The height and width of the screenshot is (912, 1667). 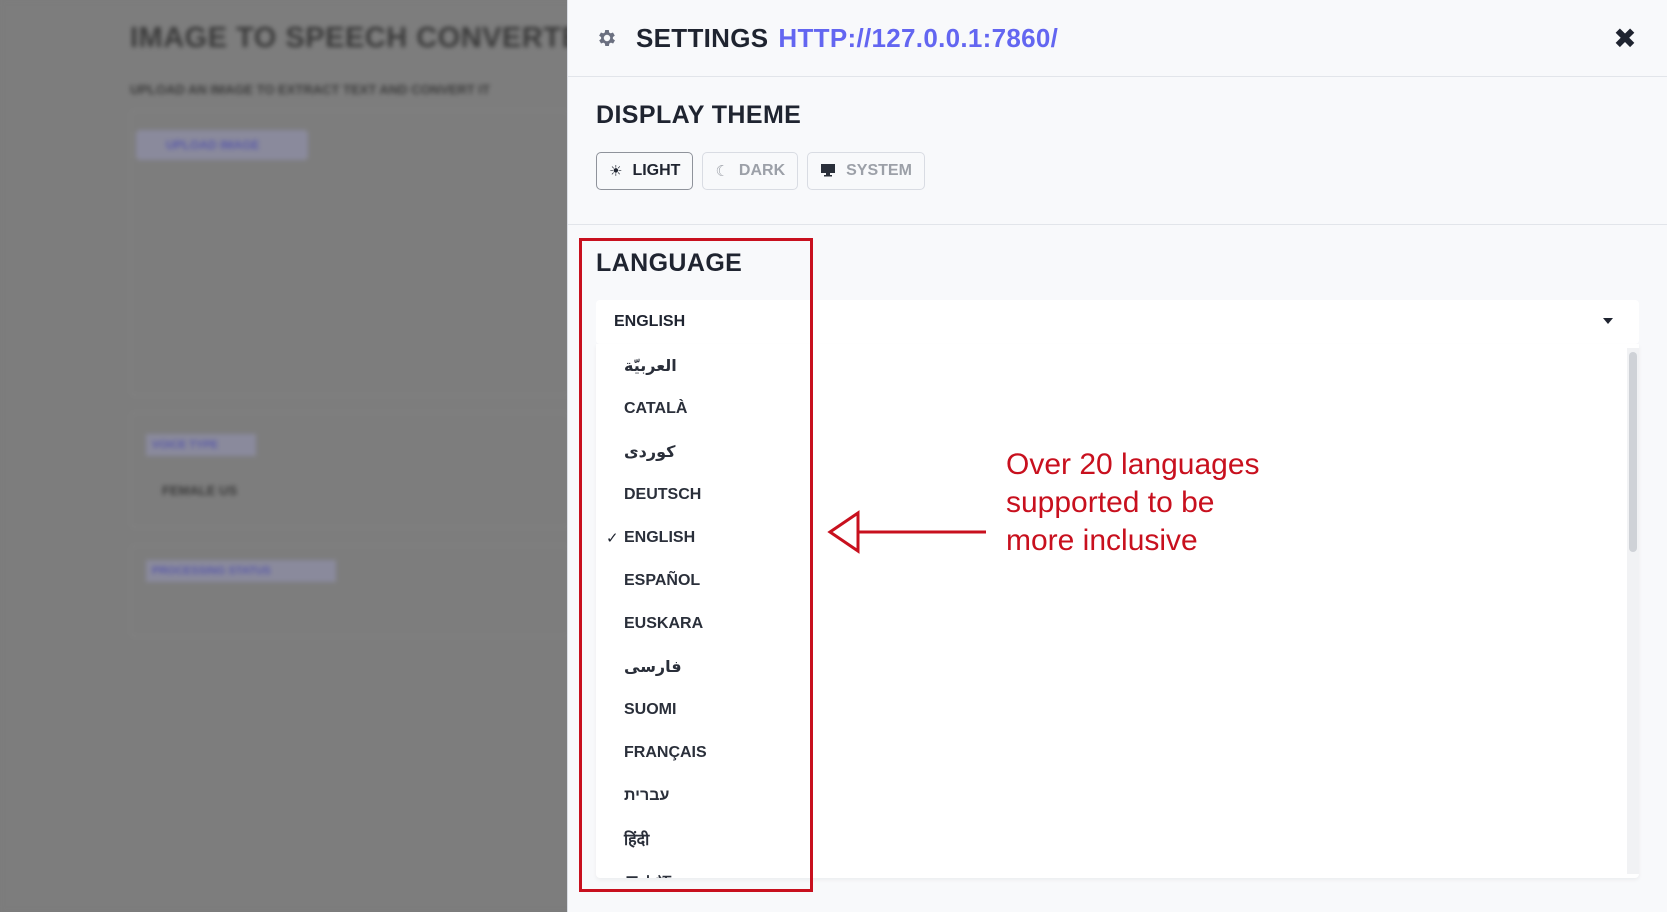 What do you see at coordinates (918, 38) in the screenshot?
I see `server-url-link: HTTP://127.0.0.1:7860/` at bounding box center [918, 38].